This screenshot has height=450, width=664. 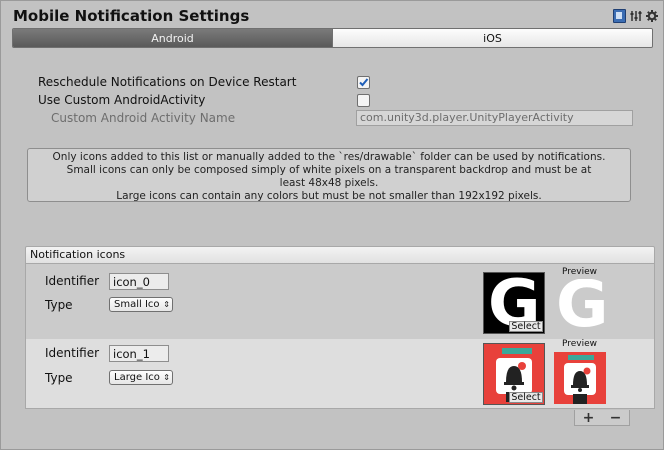 What do you see at coordinates (139, 281) in the screenshot?
I see `identifier-field: icon_0` at bounding box center [139, 281].